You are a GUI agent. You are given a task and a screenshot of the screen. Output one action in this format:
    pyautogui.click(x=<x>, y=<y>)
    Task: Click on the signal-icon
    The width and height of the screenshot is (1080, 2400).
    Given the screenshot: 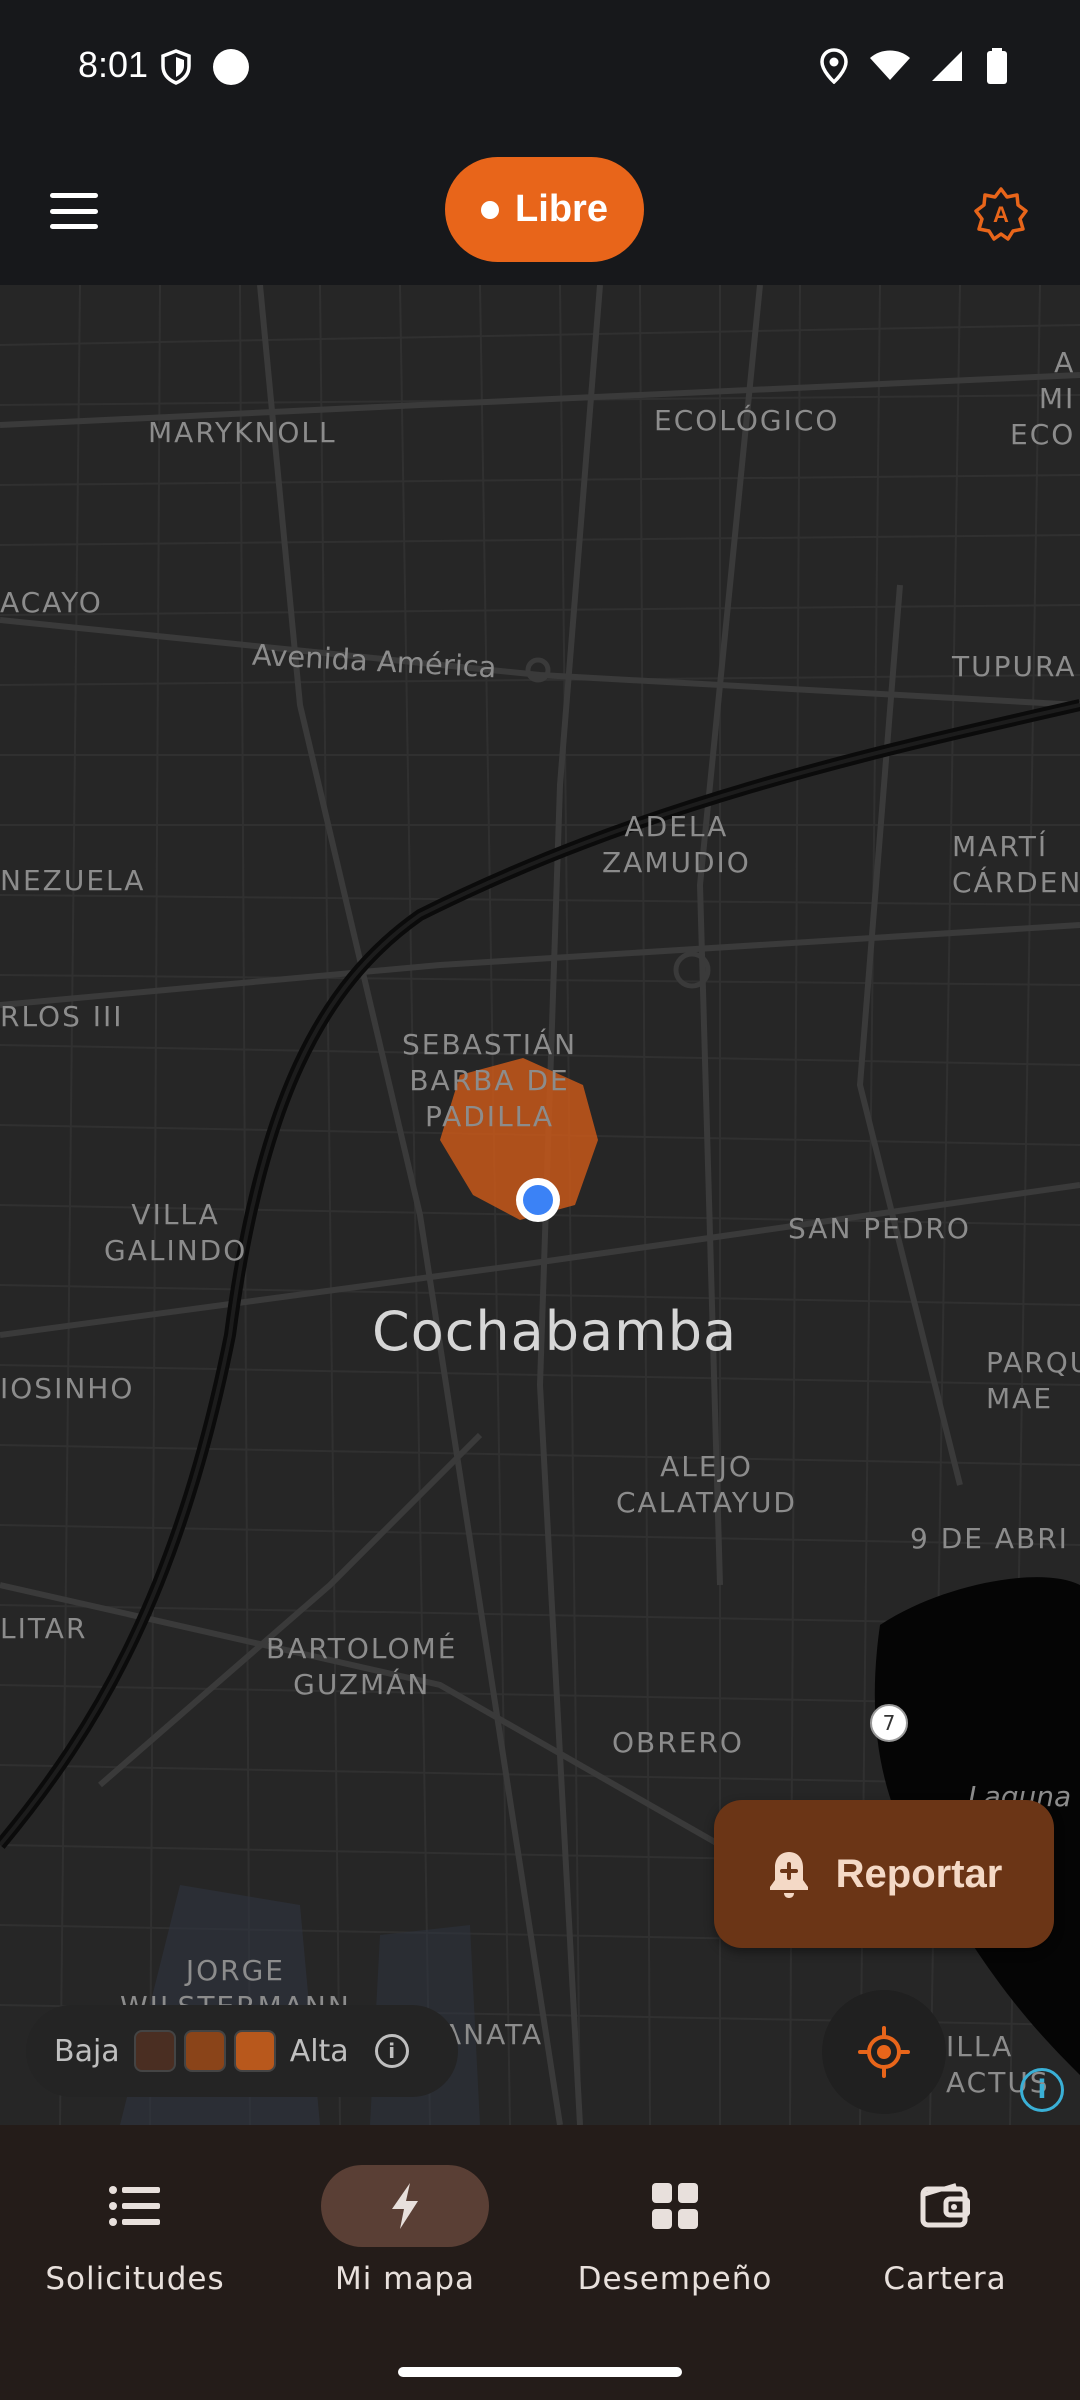 What is the action you would take?
    pyautogui.click(x=947, y=66)
    